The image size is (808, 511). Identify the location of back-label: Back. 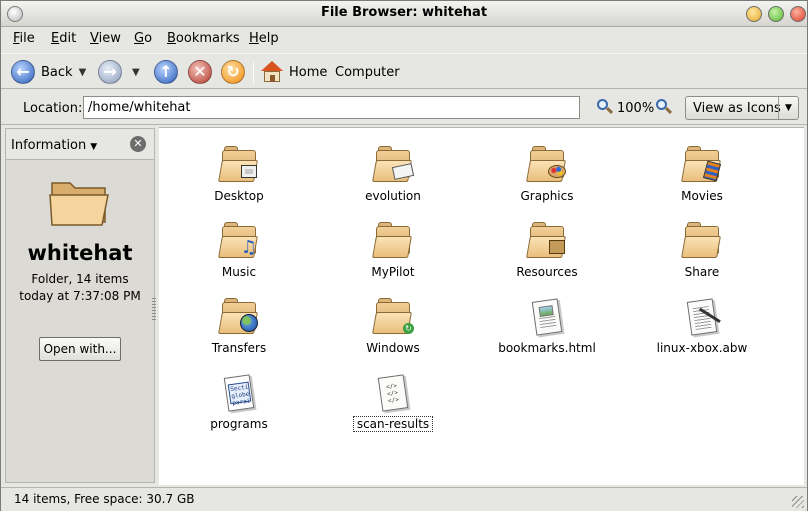
(57, 72).